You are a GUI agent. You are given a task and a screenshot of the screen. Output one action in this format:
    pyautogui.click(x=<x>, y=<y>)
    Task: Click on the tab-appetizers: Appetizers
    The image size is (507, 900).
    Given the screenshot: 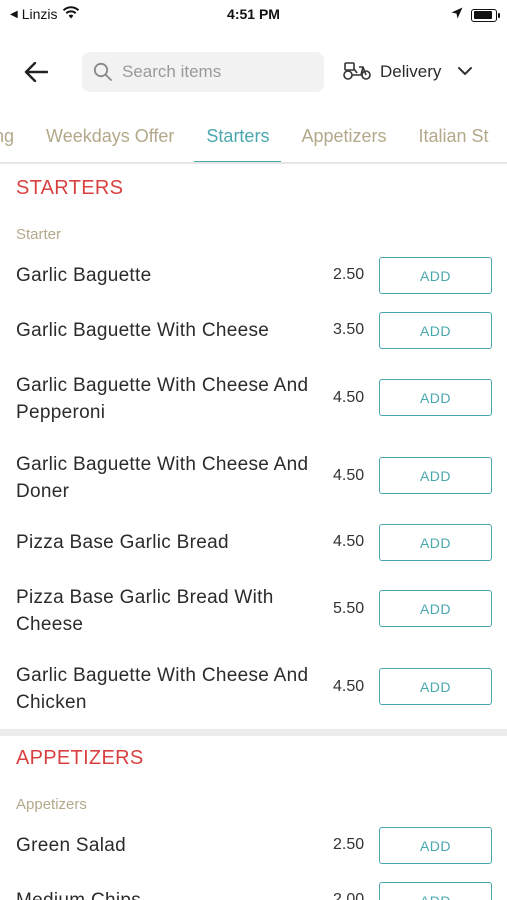 What is the action you would take?
    pyautogui.click(x=343, y=136)
    